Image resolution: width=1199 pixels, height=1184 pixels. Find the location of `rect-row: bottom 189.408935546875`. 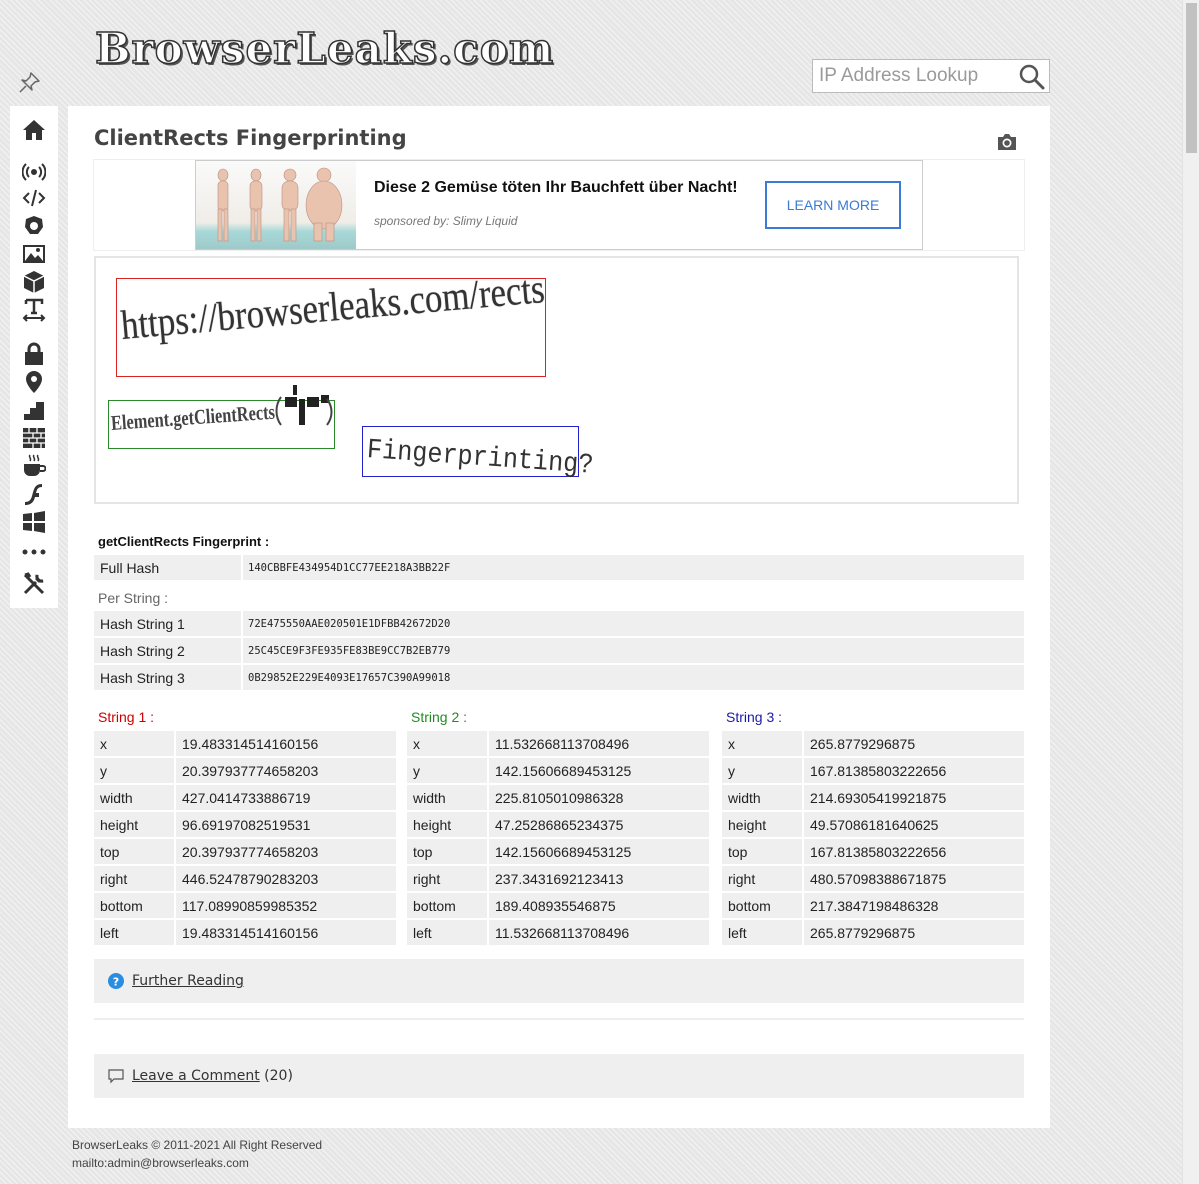

rect-row: bottom 189.408935546875 is located at coordinates (558, 905).